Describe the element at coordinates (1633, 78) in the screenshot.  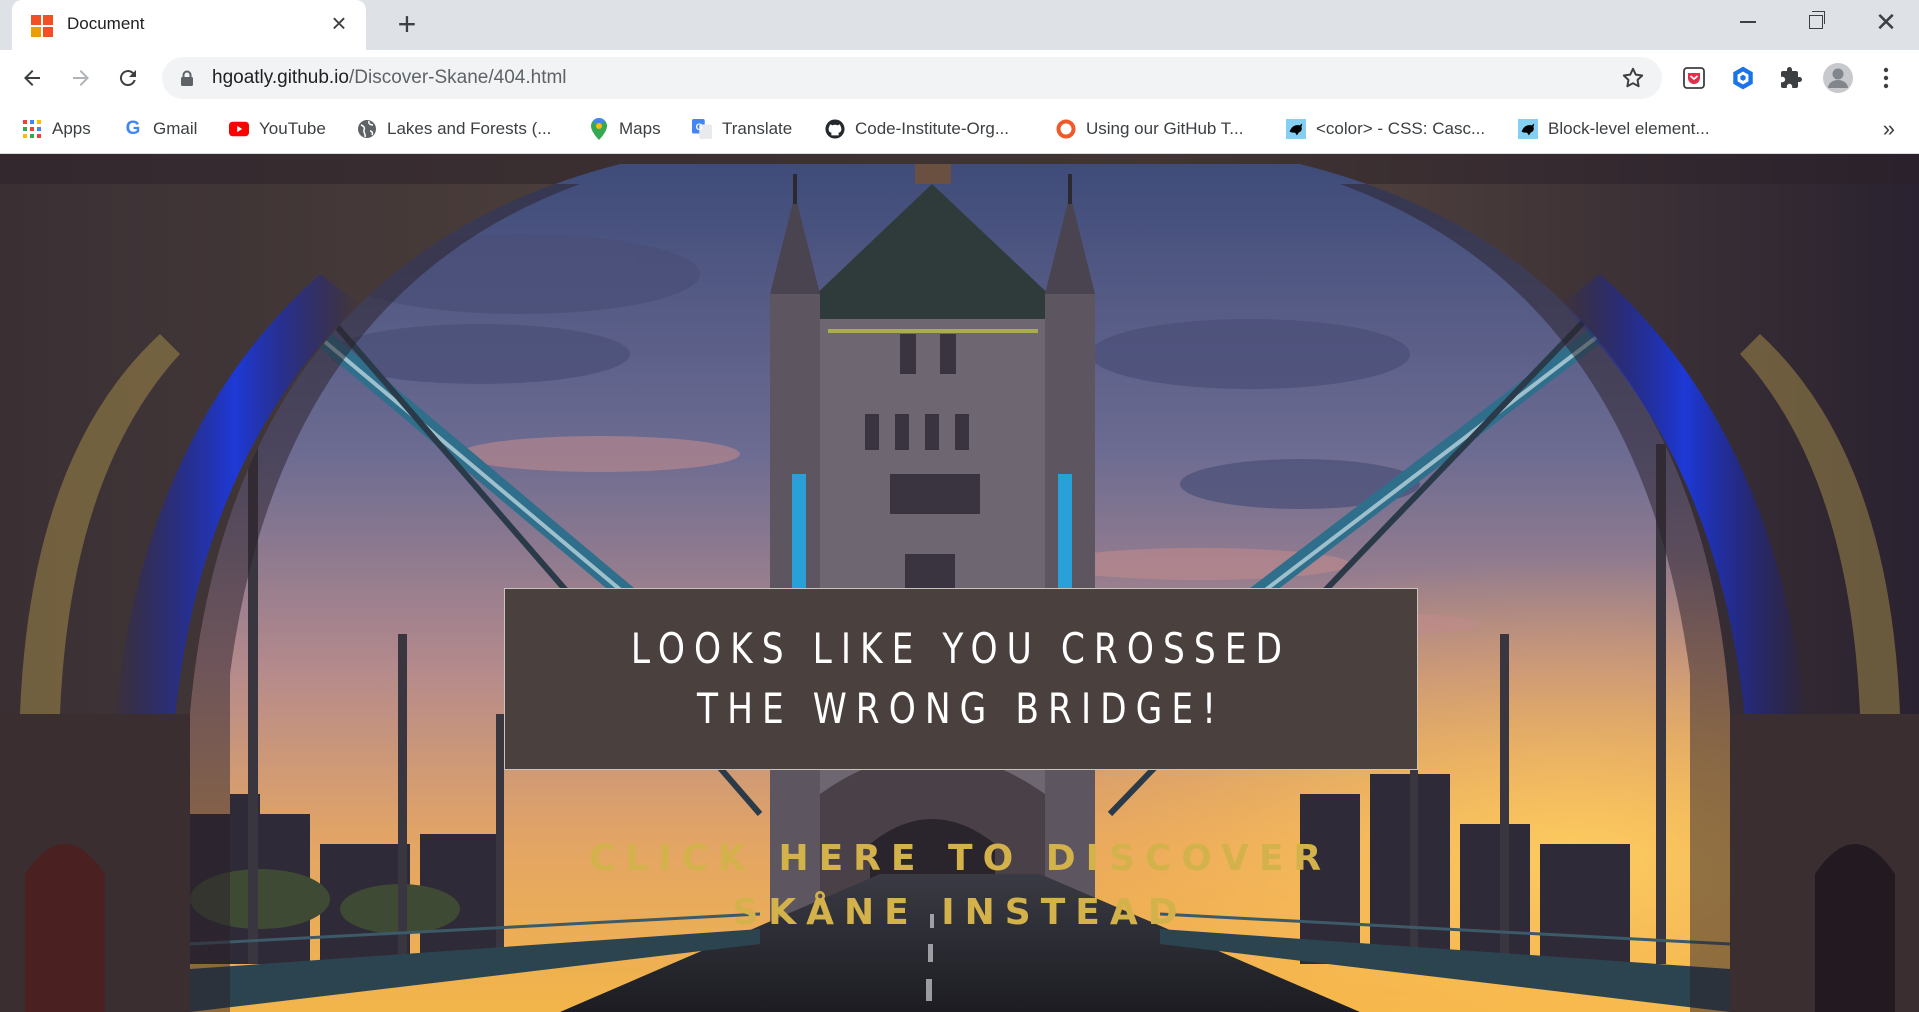
I see `bookmark-star-icon` at that location.